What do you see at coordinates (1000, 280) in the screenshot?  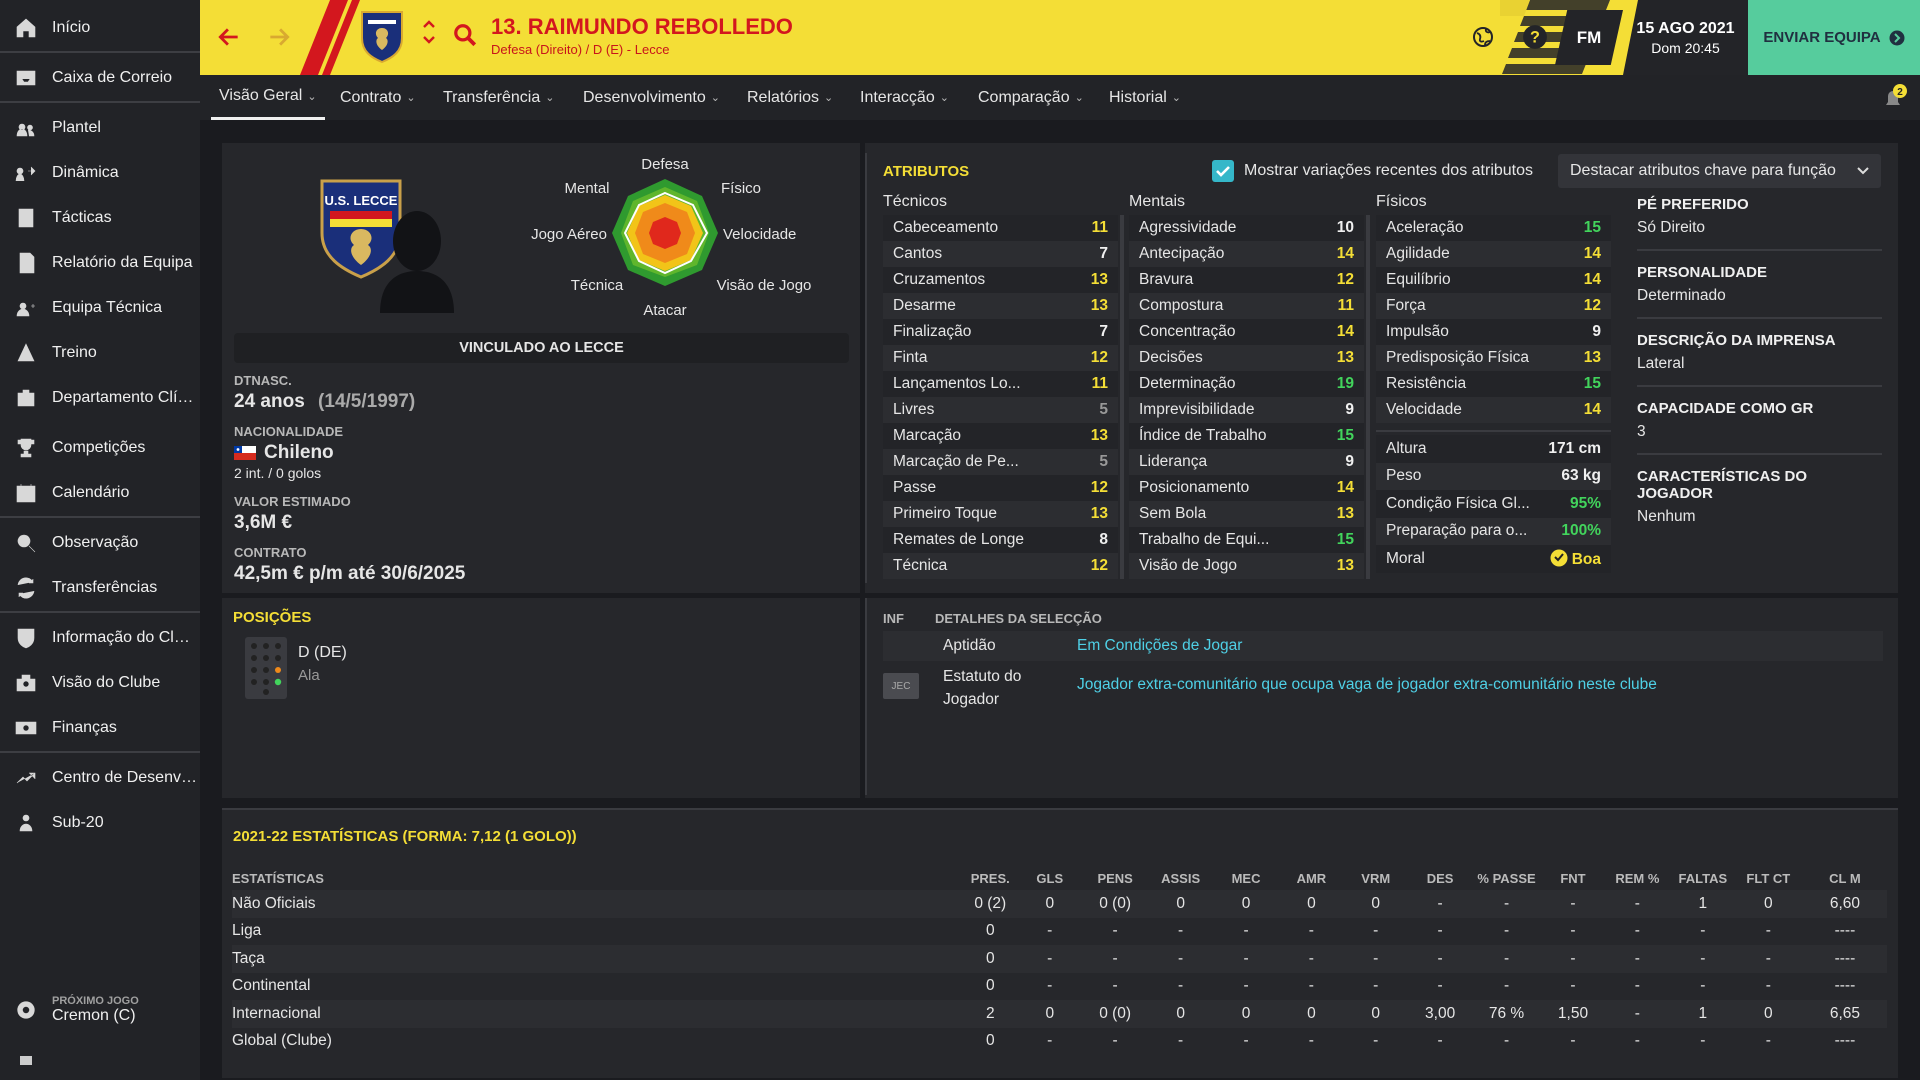 I see `attribute-row: Cruzamentos 13` at bounding box center [1000, 280].